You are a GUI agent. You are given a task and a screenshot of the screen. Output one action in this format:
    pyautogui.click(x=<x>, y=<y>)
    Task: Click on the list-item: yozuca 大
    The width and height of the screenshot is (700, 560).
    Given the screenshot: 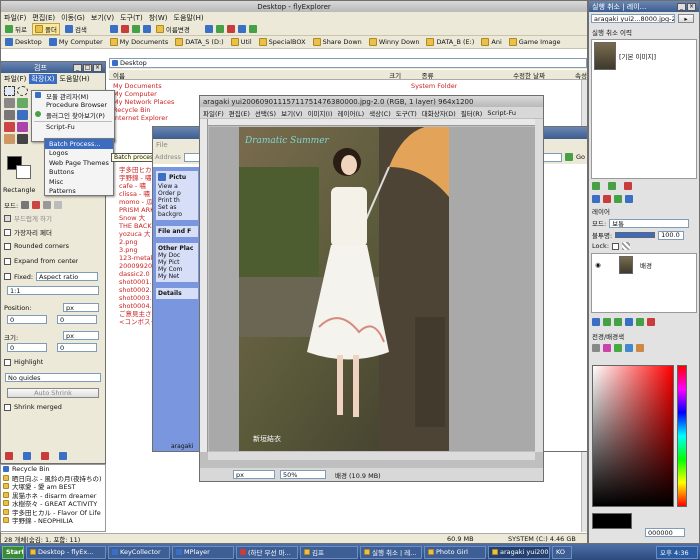 What is the action you would take?
    pyautogui.click(x=137, y=234)
    